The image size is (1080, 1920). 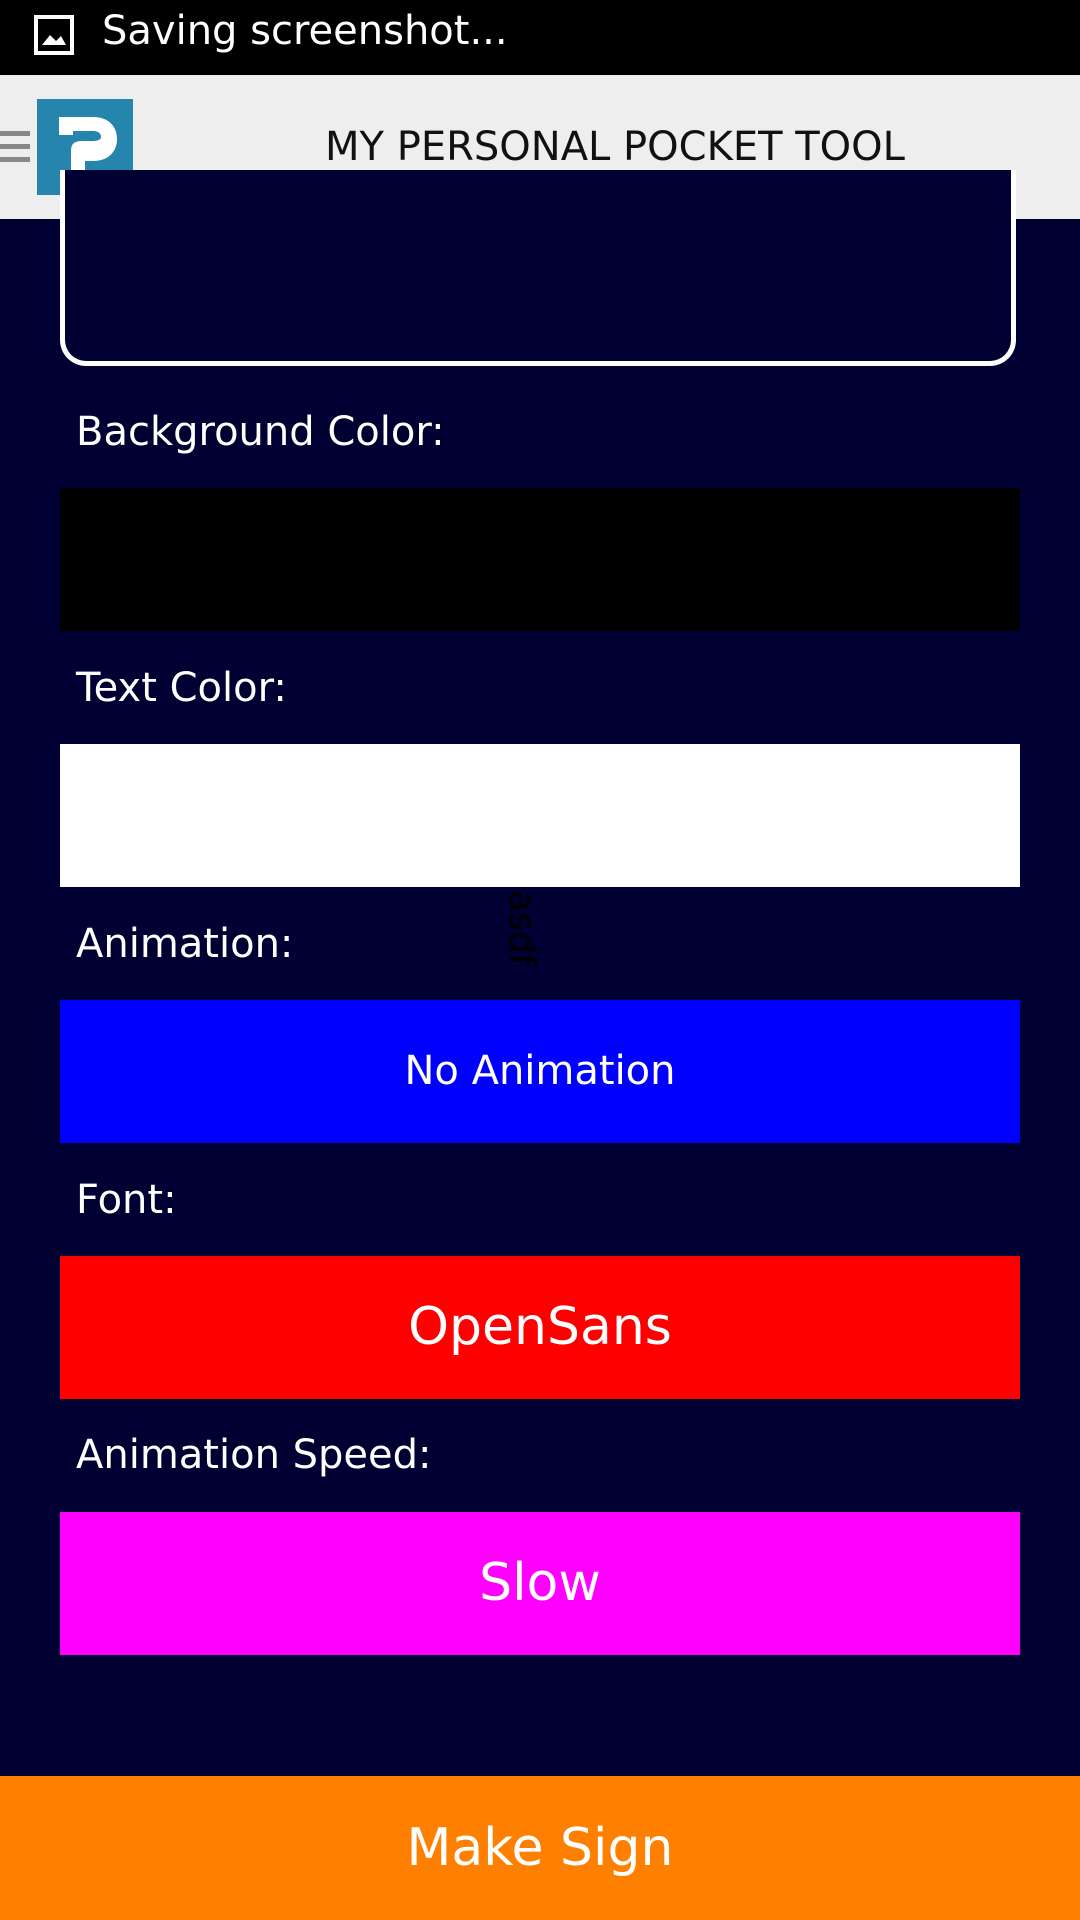 What do you see at coordinates (54, 35) in the screenshot?
I see `image-icon` at bounding box center [54, 35].